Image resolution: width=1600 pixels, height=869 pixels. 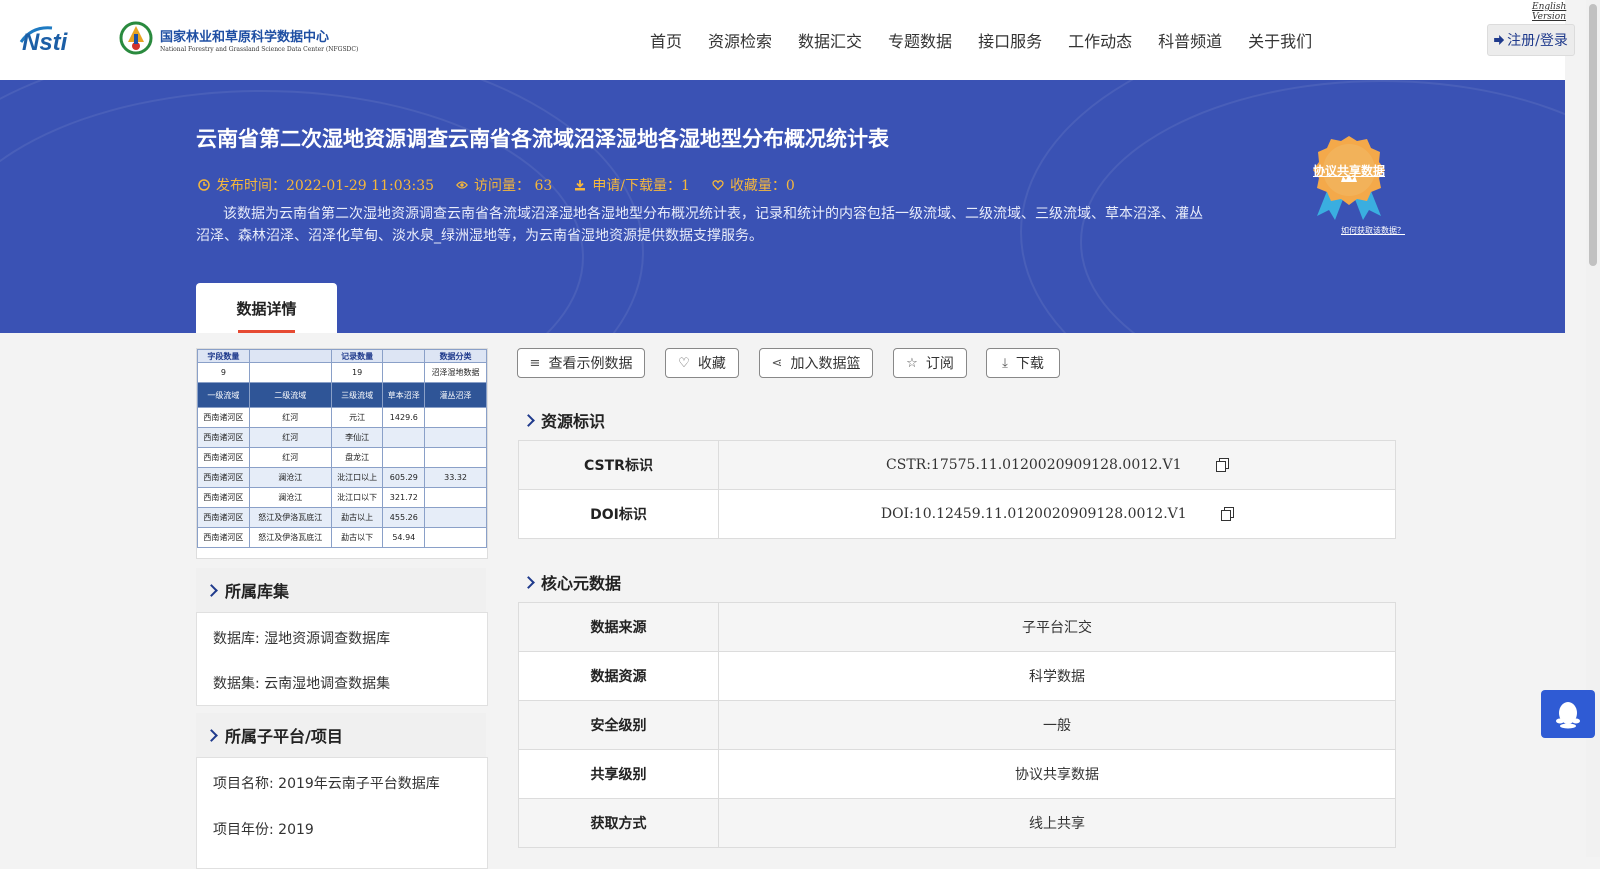 I want to click on download-count: 申请/下载量：1, so click(x=632, y=185).